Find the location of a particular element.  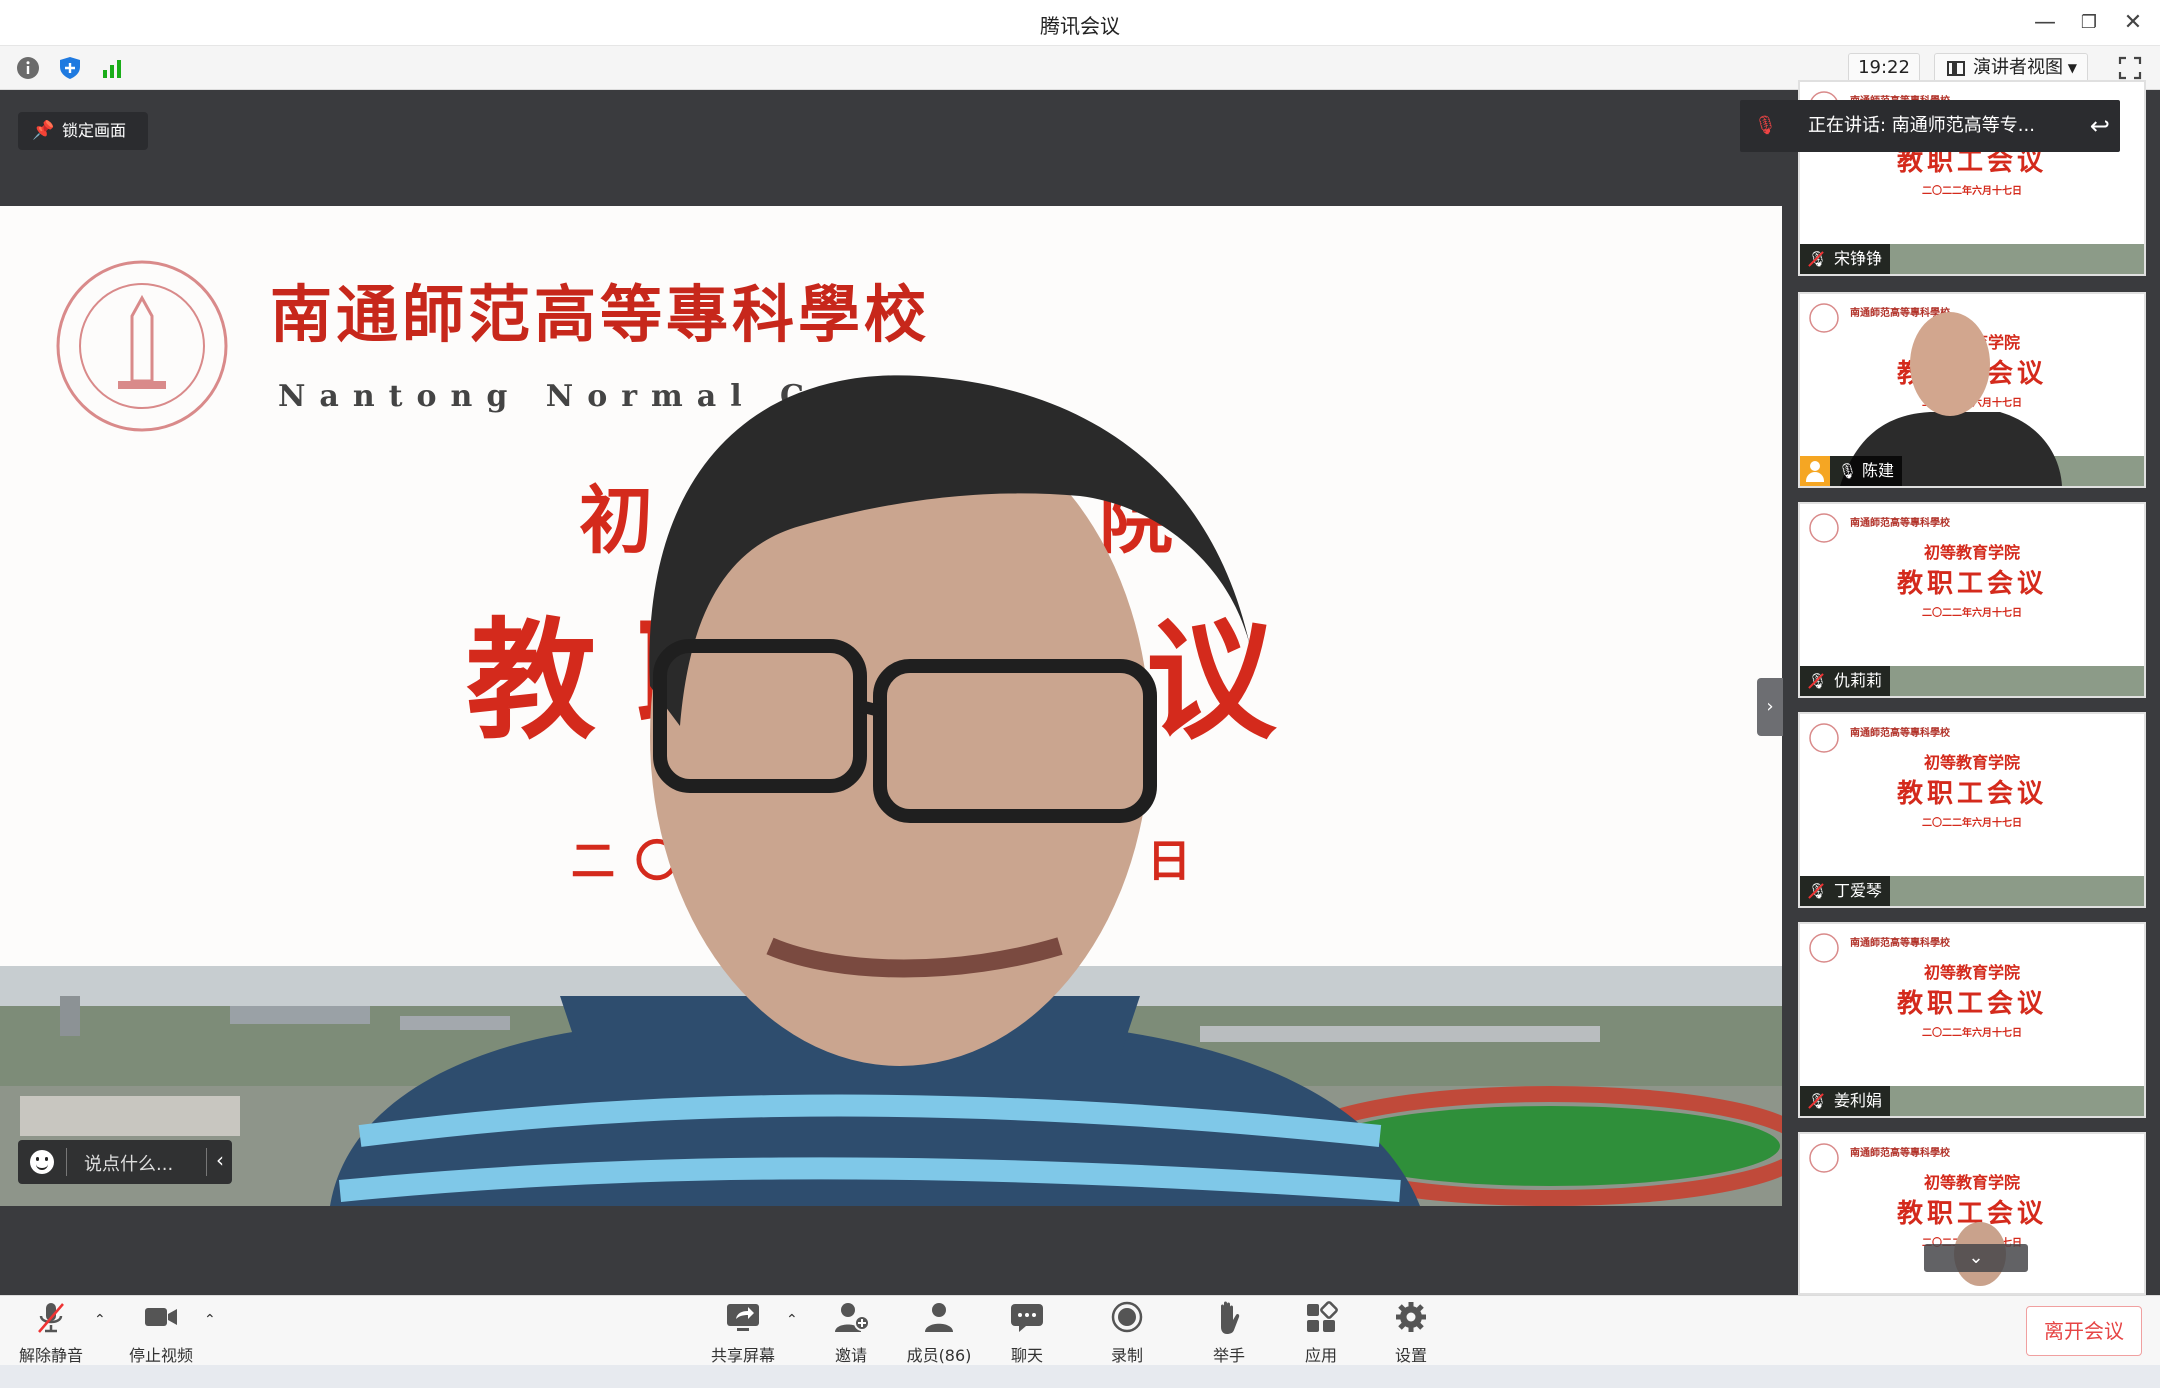

raise-hand-button: 举手 is located at coordinates (1229, 1332).